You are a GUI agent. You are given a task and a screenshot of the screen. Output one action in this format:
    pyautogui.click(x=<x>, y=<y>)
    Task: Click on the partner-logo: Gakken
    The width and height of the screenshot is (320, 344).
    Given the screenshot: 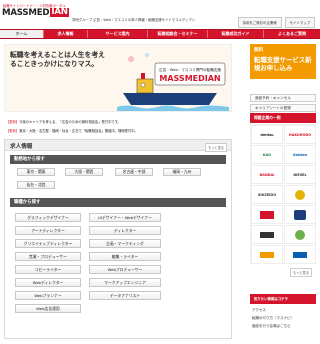 What is the action you would take?
    pyautogui.click(x=300, y=154)
    